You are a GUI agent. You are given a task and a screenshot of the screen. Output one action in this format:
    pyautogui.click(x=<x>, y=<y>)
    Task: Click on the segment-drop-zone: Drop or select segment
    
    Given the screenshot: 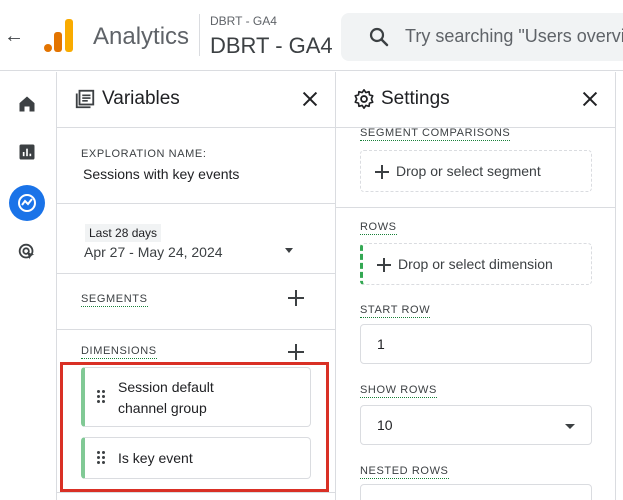 What is the action you would take?
    pyautogui.click(x=476, y=171)
    